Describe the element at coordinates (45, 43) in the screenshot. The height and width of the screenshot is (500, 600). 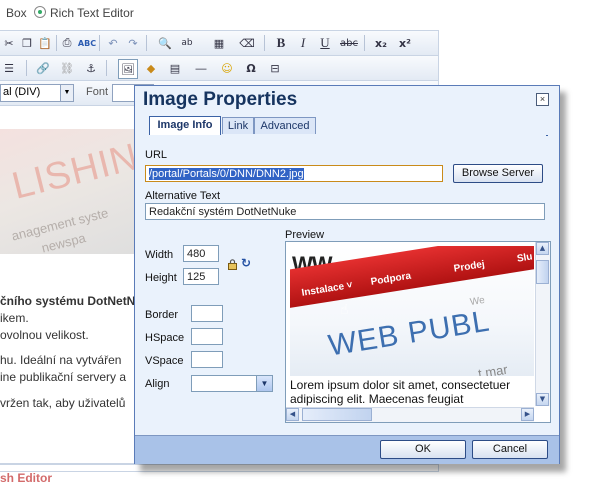
I see `paste-icon: 📋` at that location.